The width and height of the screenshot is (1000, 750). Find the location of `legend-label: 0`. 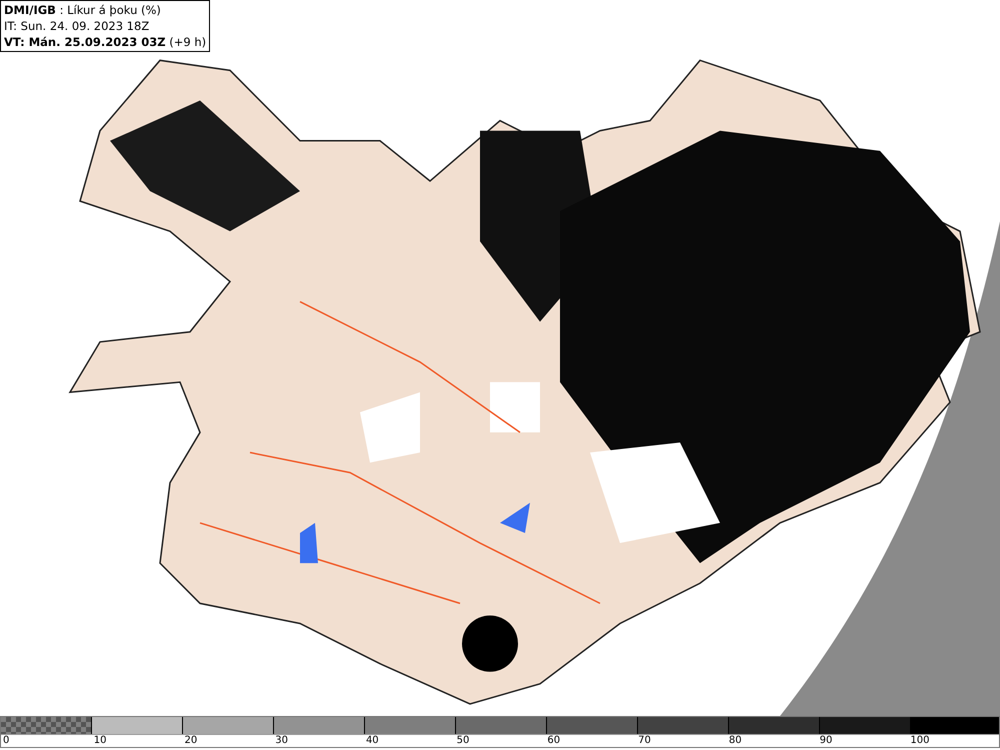

legend-label: 0 is located at coordinates (6, 740).